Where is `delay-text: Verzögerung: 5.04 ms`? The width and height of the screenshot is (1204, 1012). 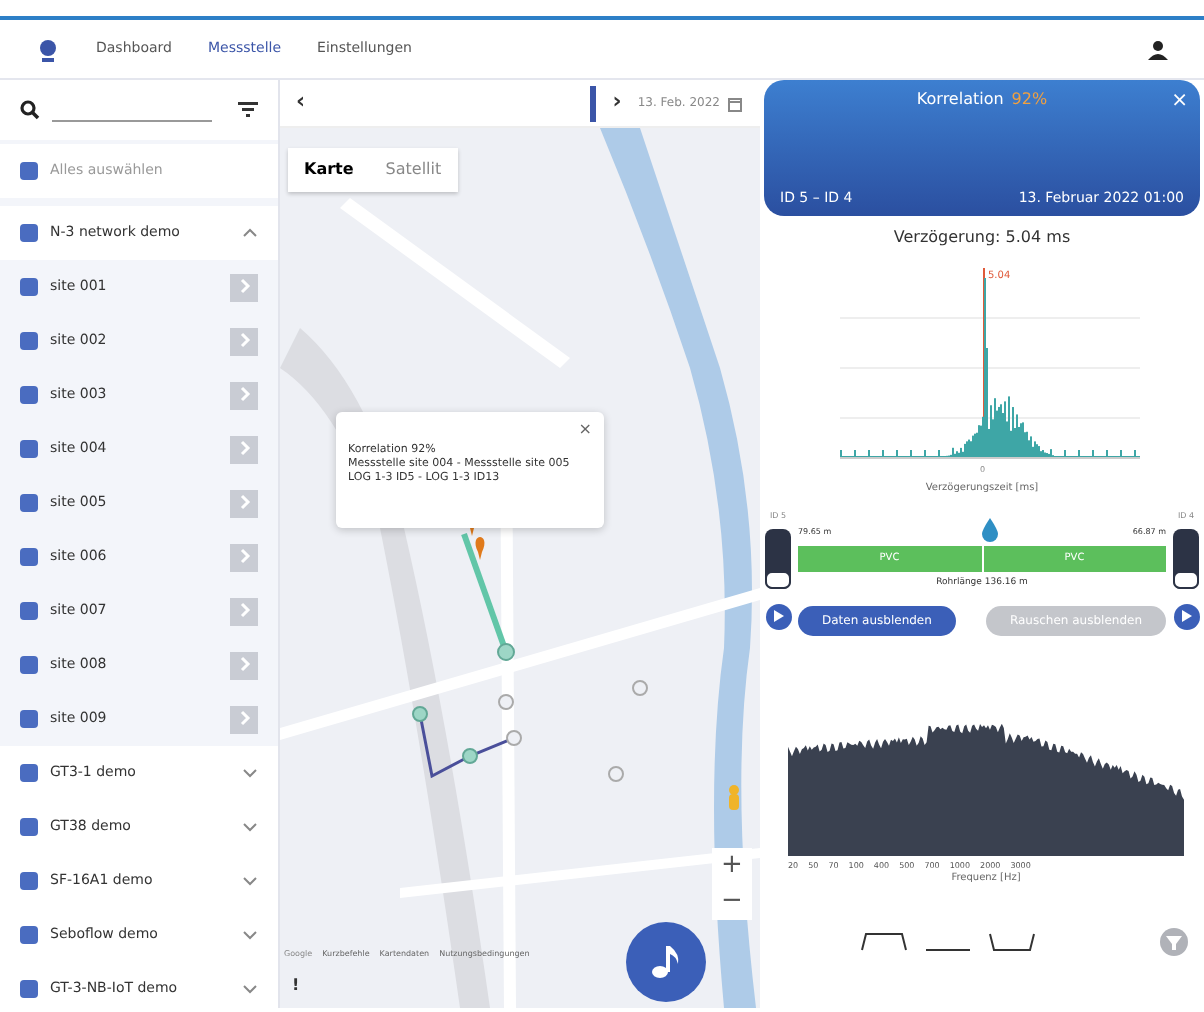
delay-text: Verzögerung: 5.04 ms is located at coordinates (982, 238).